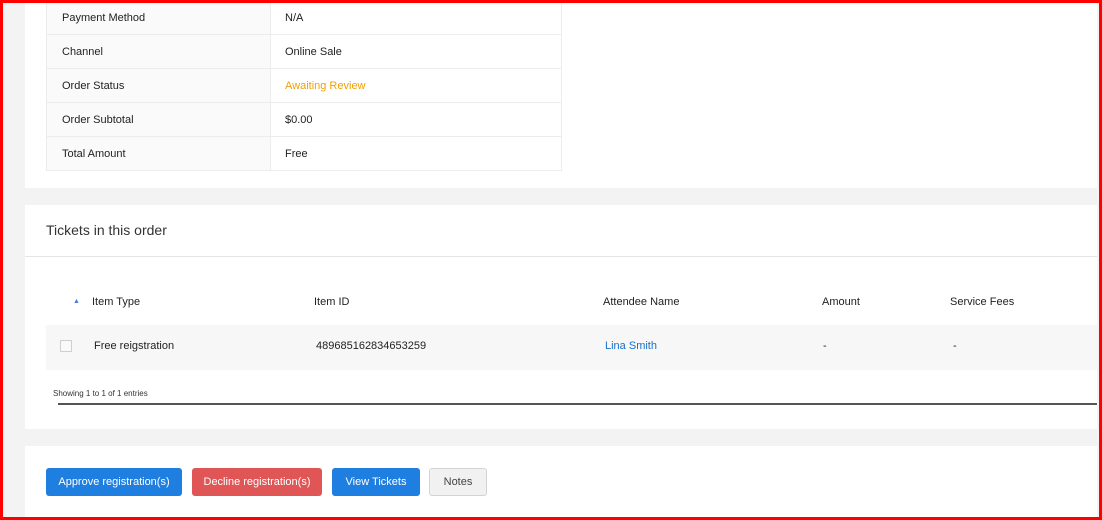  I want to click on column-header-service-fees: Service Fees, so click(982, 302).